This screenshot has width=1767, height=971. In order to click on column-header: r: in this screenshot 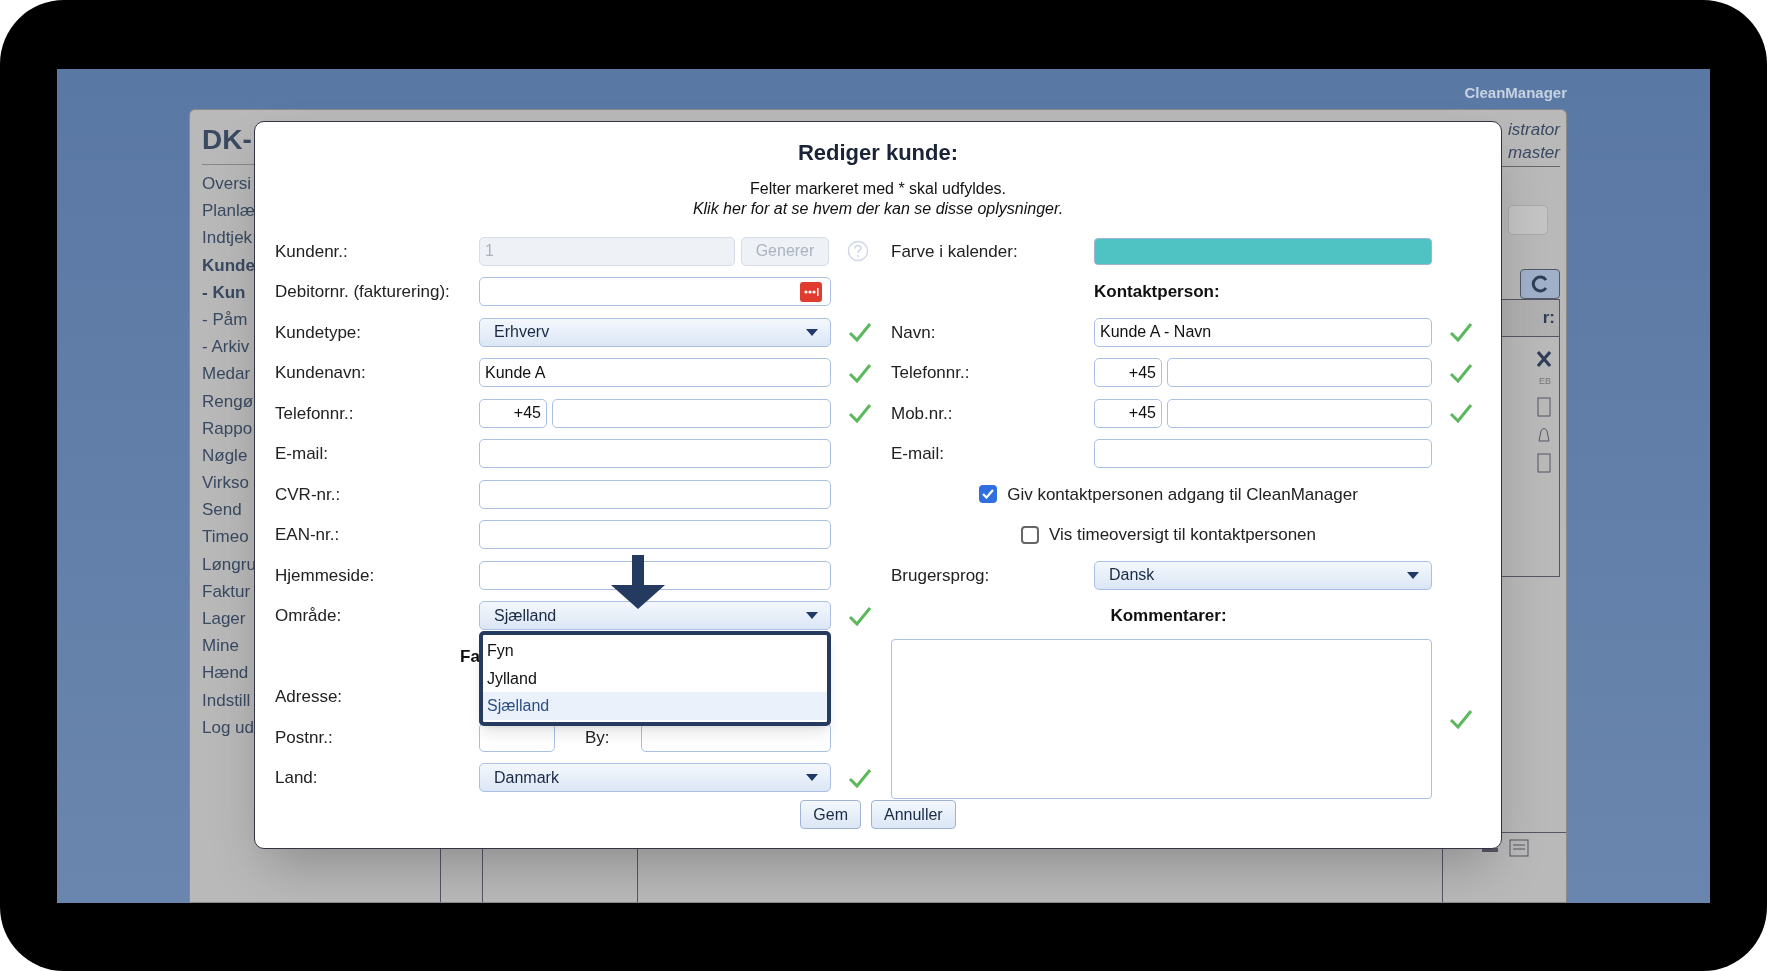, I will do `click(1548, 318)`.